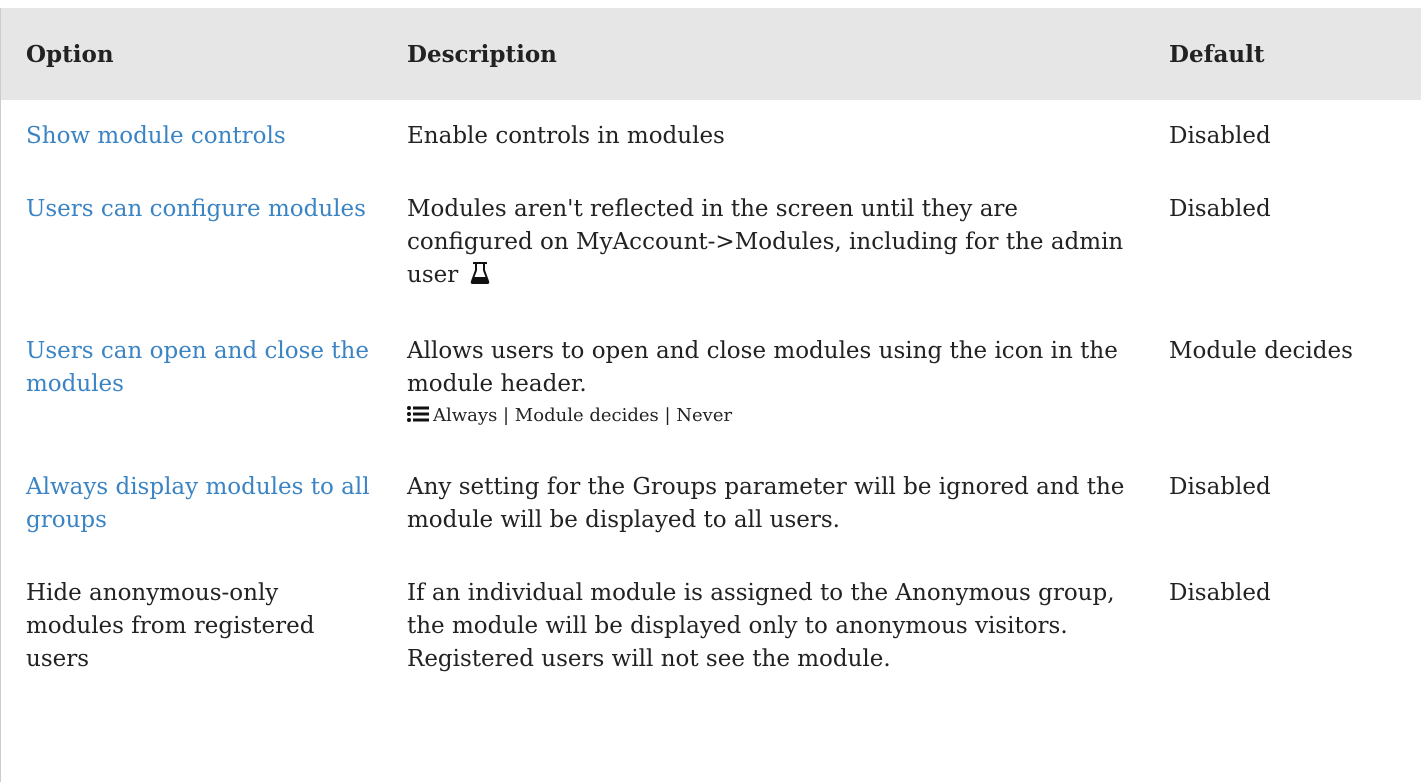 This screenshot has height=782, width=1421. What do you see at coordinates (480, 278) in the screenshot?
I see `flask-icon` at bounding box center [480, 278].